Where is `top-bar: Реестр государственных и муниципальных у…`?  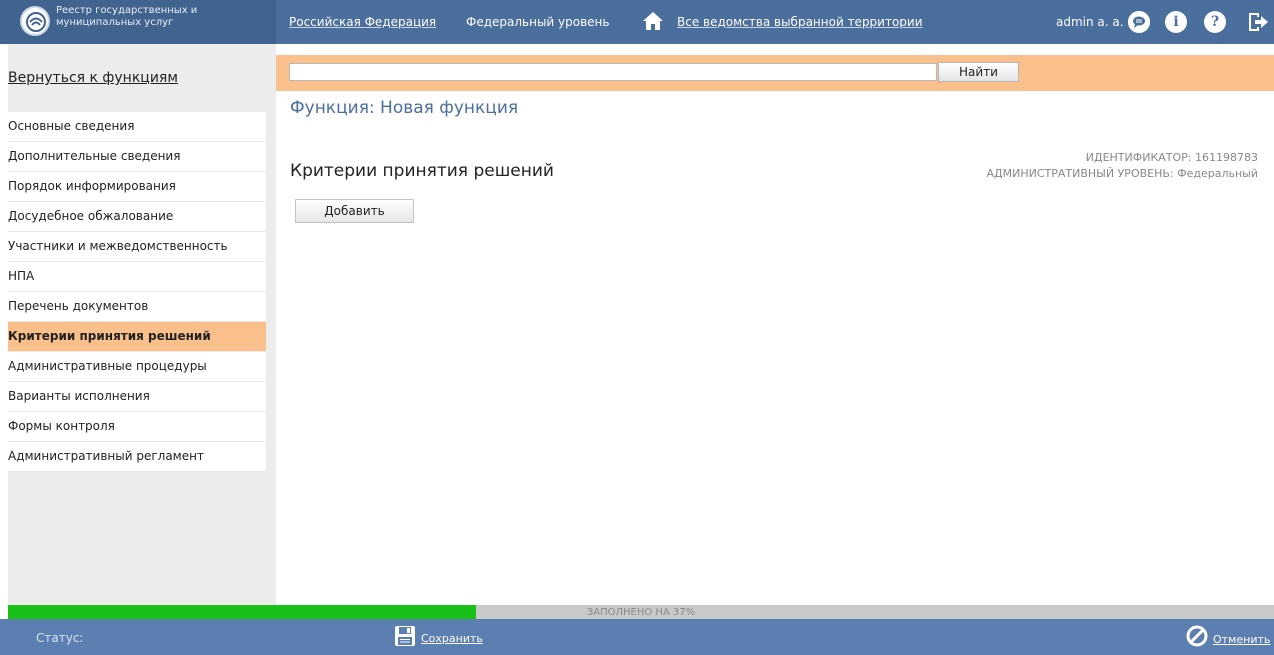 top-bar: Реестр государственных и муниципальных у… is located at coordinates (637, 22).